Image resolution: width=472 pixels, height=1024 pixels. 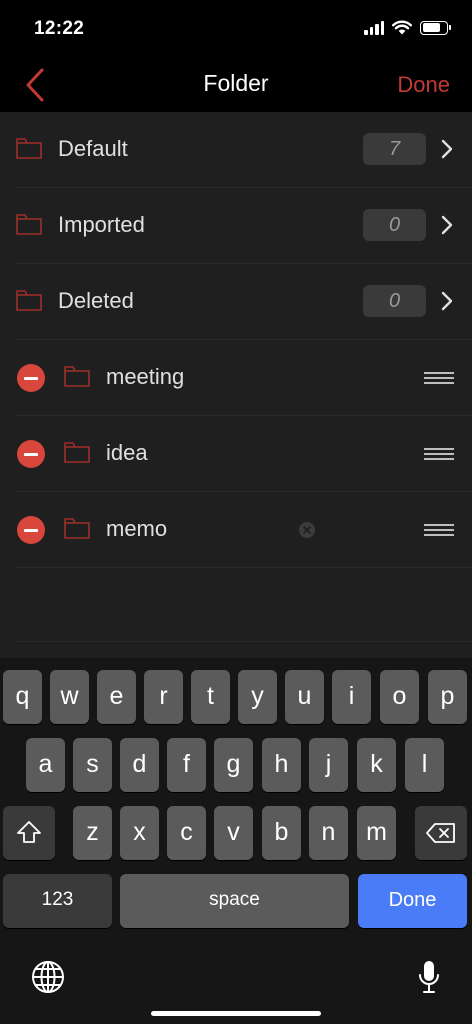 What do you see at coordinates (186, 833) in the screenshot?
I see `key-c: c` at bounding box center [186, 833].